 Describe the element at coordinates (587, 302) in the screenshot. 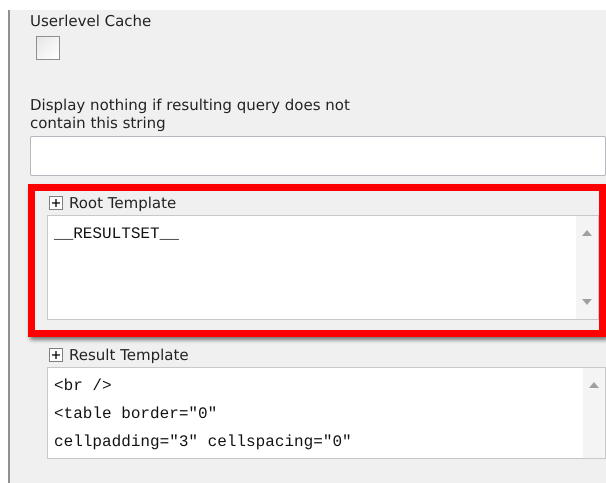

I see `scroll-down-icon` at that location.